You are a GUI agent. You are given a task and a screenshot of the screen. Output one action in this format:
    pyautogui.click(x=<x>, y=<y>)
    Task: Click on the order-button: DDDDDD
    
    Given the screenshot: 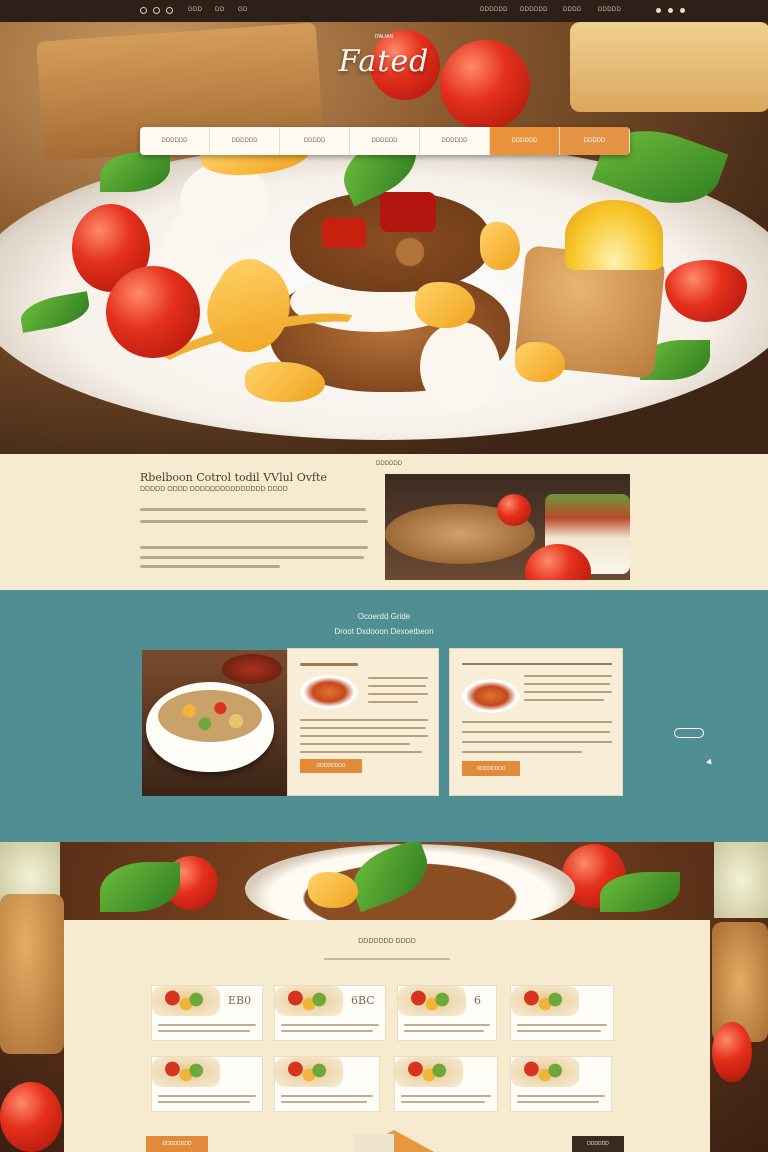 What is the action you would take?
    pyautogui.click(x=598, y=1144)
    